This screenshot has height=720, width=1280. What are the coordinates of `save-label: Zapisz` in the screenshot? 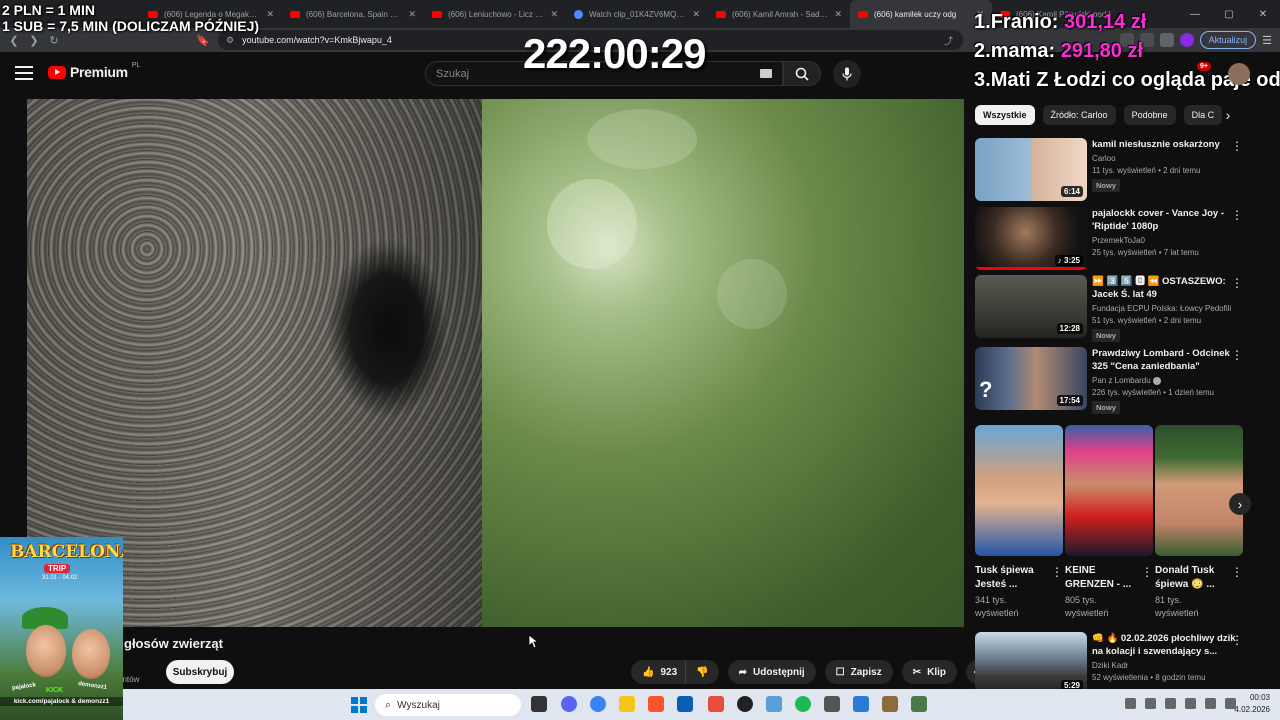 It's located at (866, 672).